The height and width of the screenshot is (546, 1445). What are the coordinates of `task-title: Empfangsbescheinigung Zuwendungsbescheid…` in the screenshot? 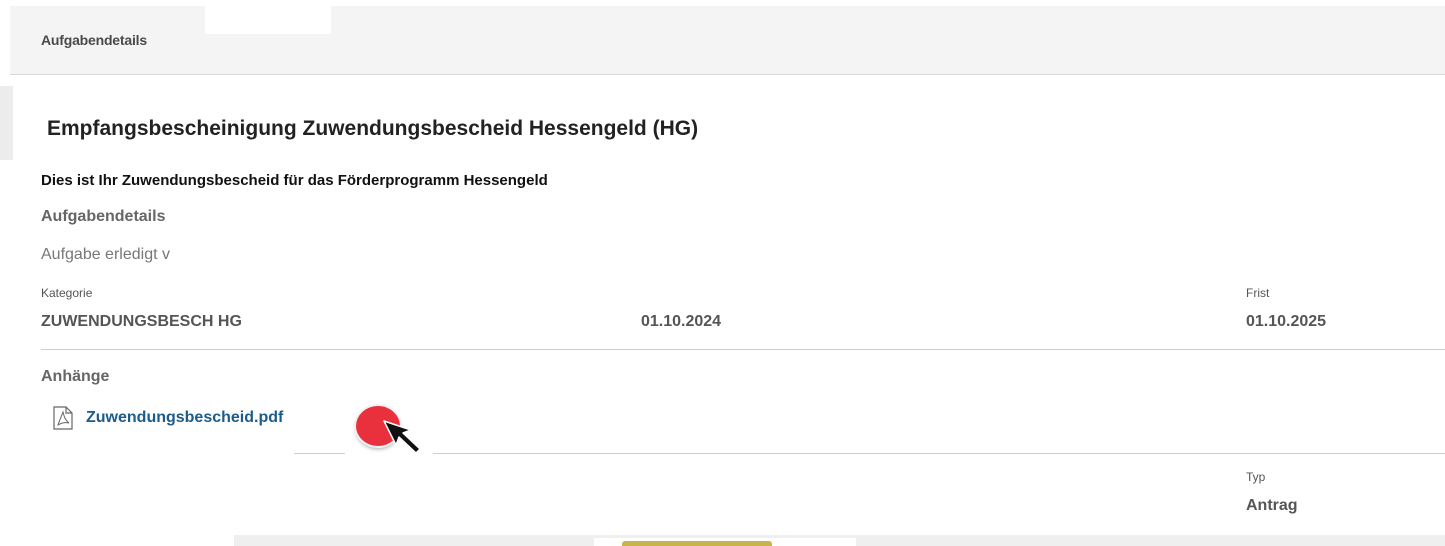 It's located at (373, 128).